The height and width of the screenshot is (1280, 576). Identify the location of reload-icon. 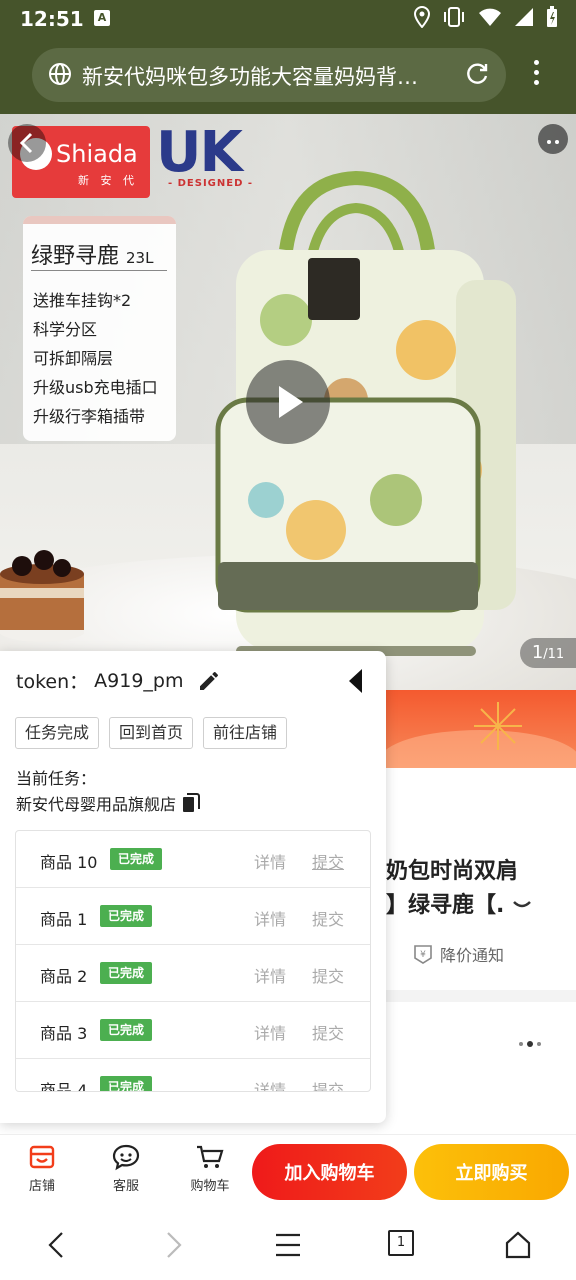
(477, 74).